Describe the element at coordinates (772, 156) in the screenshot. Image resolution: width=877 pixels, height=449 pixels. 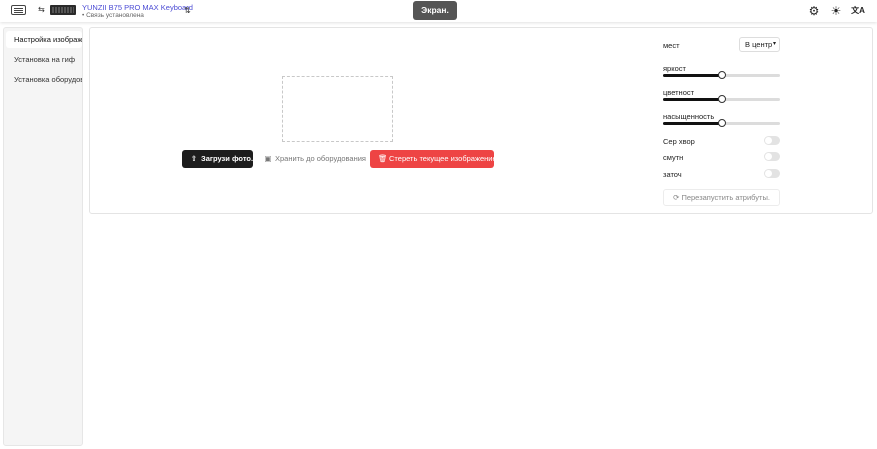
I see `blur-toggle` at that location.